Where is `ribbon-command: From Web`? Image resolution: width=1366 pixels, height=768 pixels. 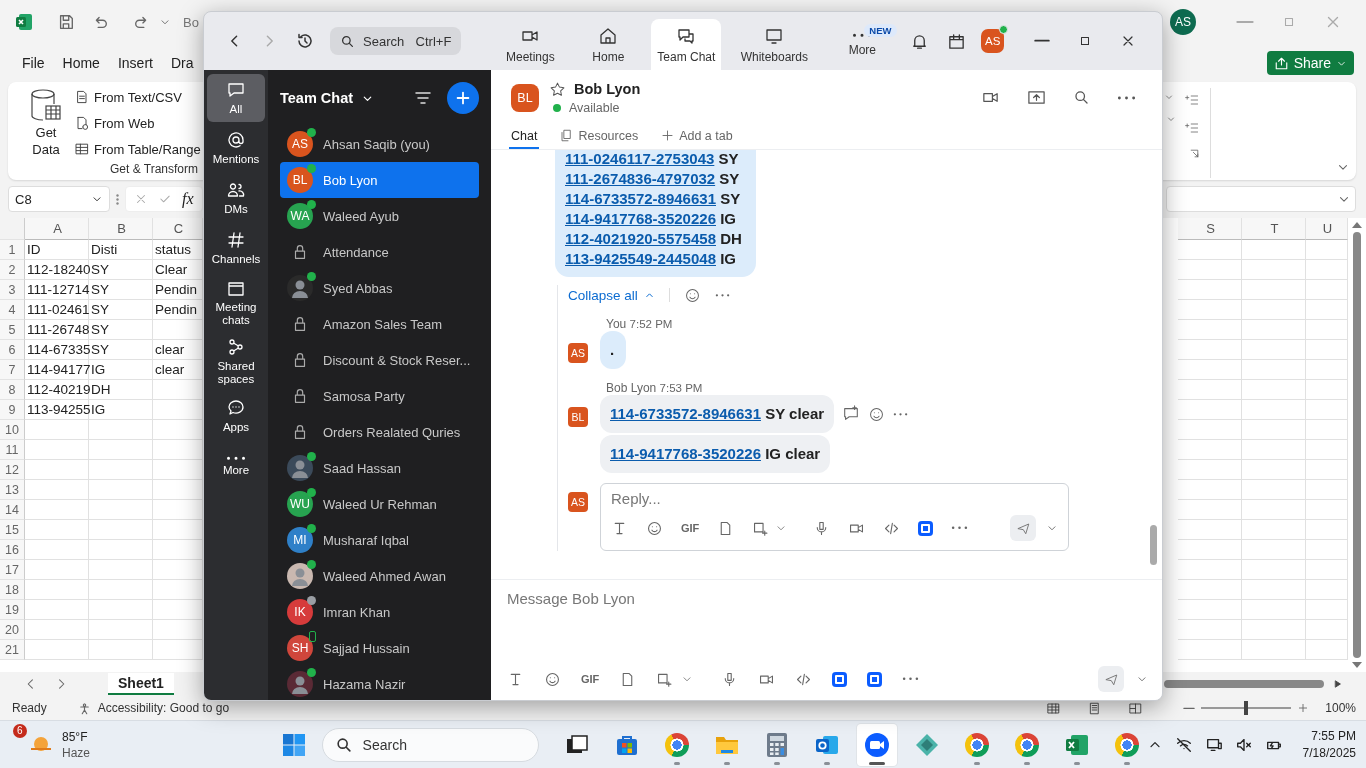 ribbon-command: From Web is located at coordinates (137, 123).